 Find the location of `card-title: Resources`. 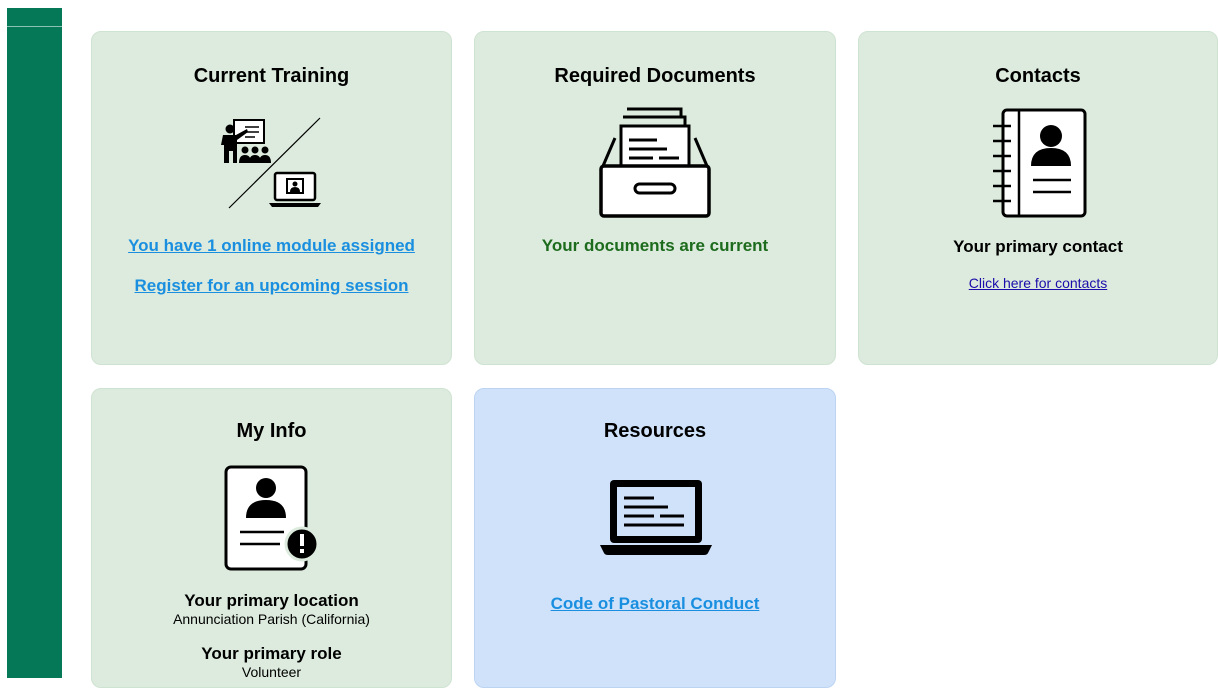

card-title: Resources is located at coordinates (655, 431).